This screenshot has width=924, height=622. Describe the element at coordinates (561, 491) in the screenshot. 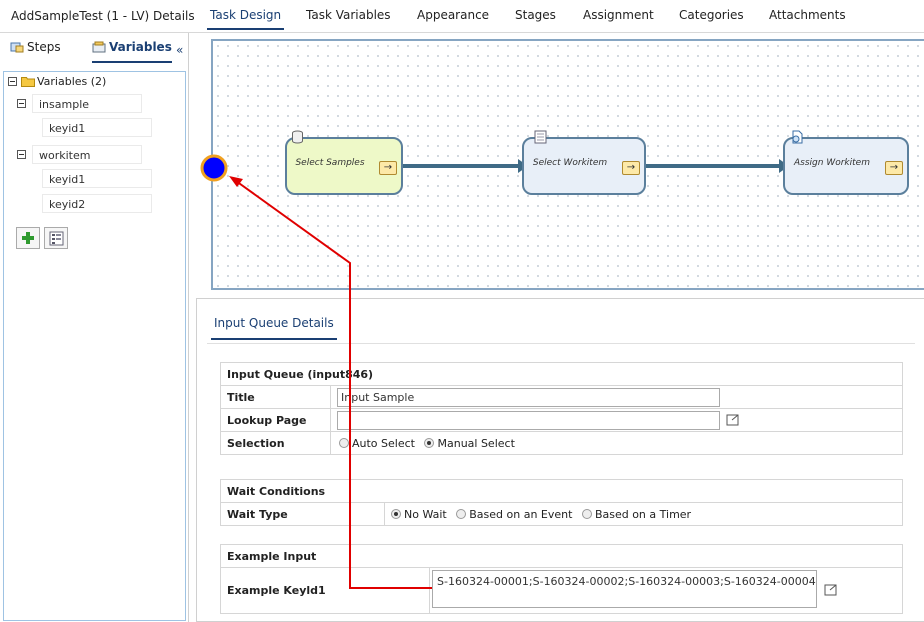

I see `section-header-wait-conditions: Wait Conditions` at that location.